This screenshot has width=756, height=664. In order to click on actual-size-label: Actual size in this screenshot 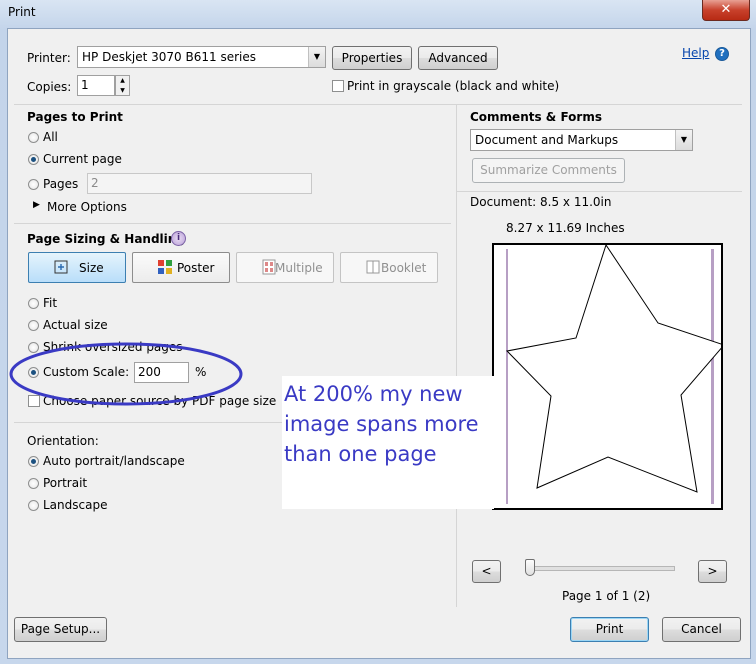, I will do `click(75, 325)`.